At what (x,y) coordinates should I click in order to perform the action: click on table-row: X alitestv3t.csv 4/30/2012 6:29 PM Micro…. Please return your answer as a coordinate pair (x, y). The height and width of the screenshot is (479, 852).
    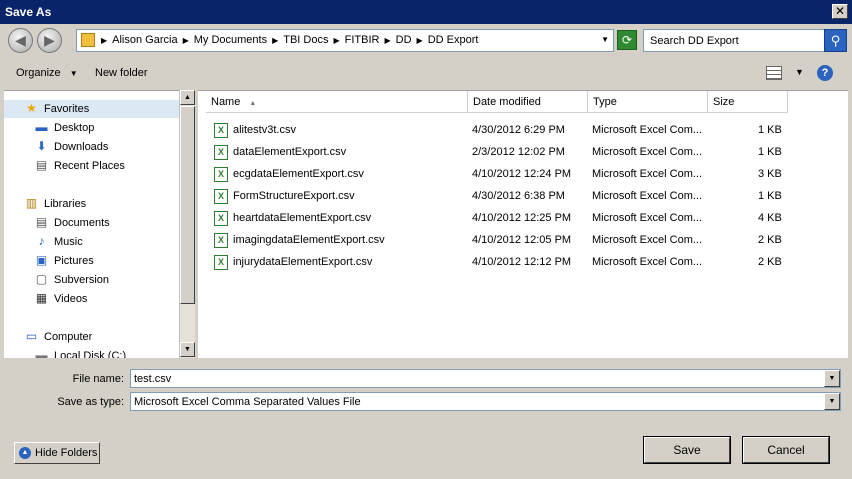
    Looking at the image, I should click on (523, 131).